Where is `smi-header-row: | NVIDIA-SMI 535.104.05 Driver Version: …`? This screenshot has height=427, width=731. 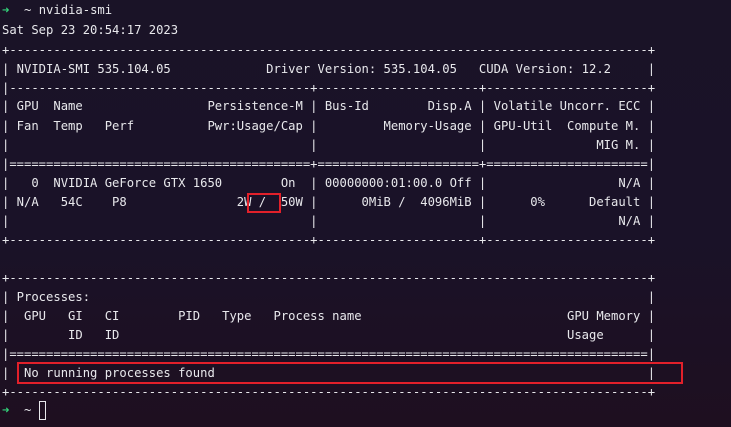
smi-header-row: | NVIDIA-SMI 535.104.05 Driver Version: … is located at coordinates (329, 69).